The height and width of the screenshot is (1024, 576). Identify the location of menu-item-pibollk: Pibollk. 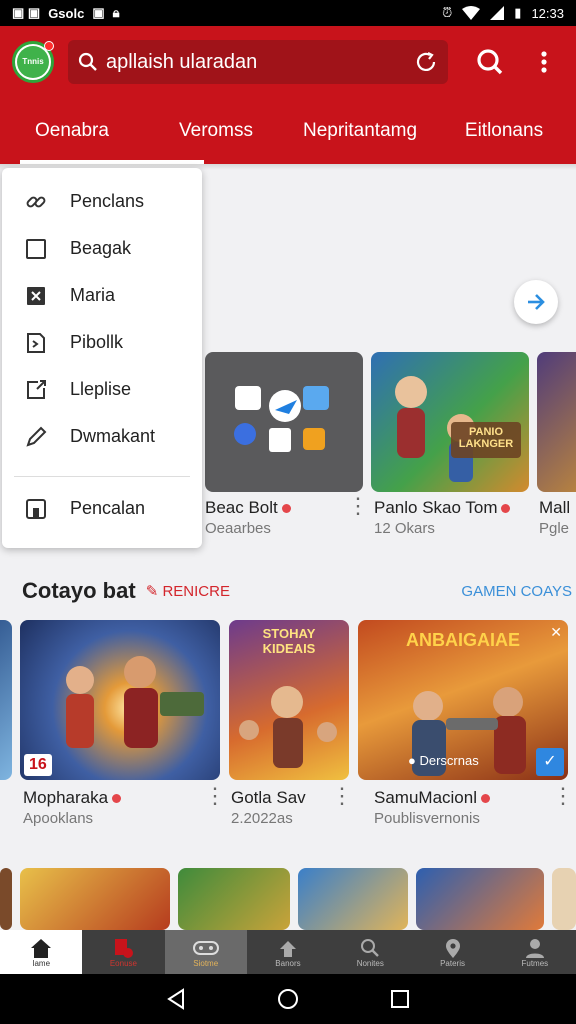
(102, 342).